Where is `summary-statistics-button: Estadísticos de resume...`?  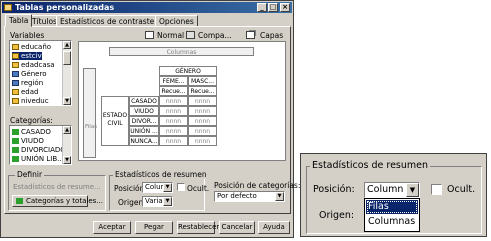
summary-statistics-button: Estadísticos de resume... is located at coordinates (57, 187).